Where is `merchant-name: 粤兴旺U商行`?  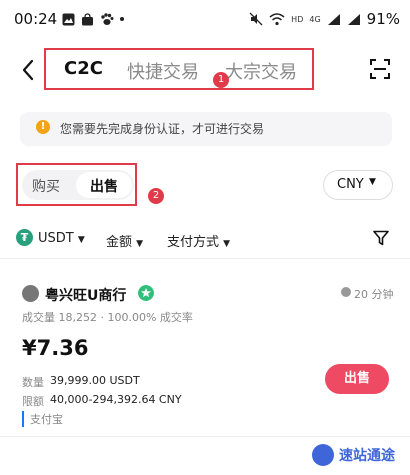 merchant-name: 粤兴旺U商行 is located at coordinates (85, 295).